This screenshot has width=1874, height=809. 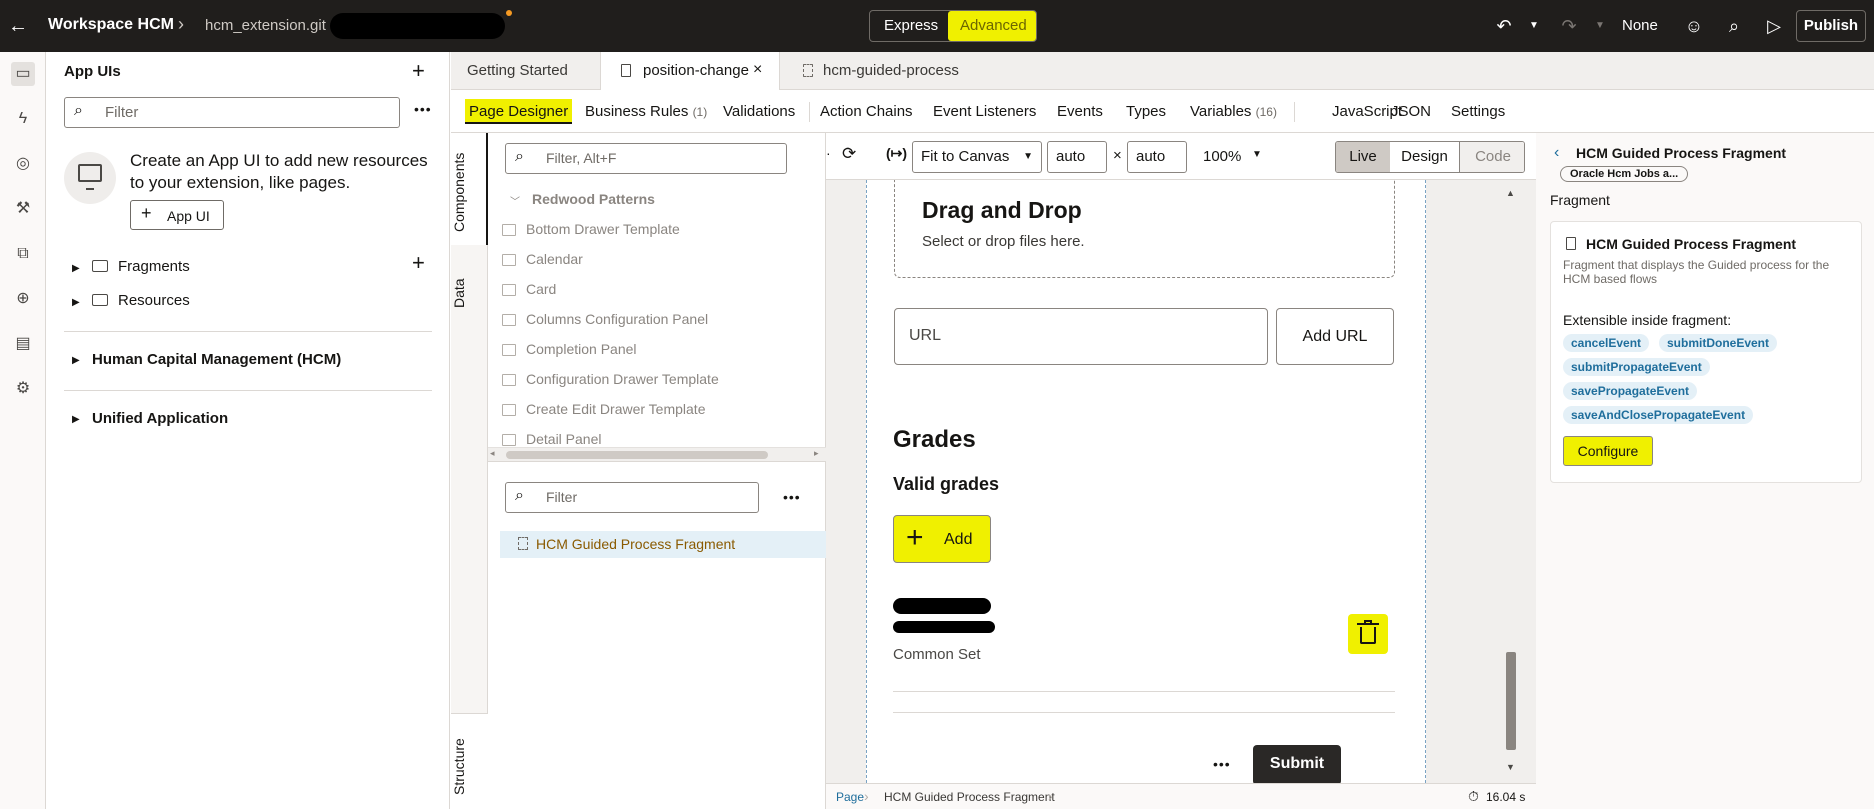 What do you see at coordinates (993, 25) in the screenshot?
I see `mode-advanced-button: Advanced` at bounding box center [993, 25].